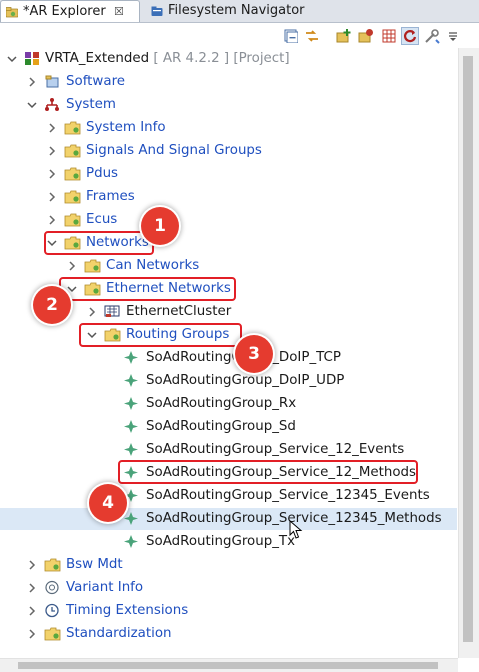 Image resolution: width=479 pixels, height=672 pixels. I want to click on tree-item-label: Pdus, so click(102, 173).